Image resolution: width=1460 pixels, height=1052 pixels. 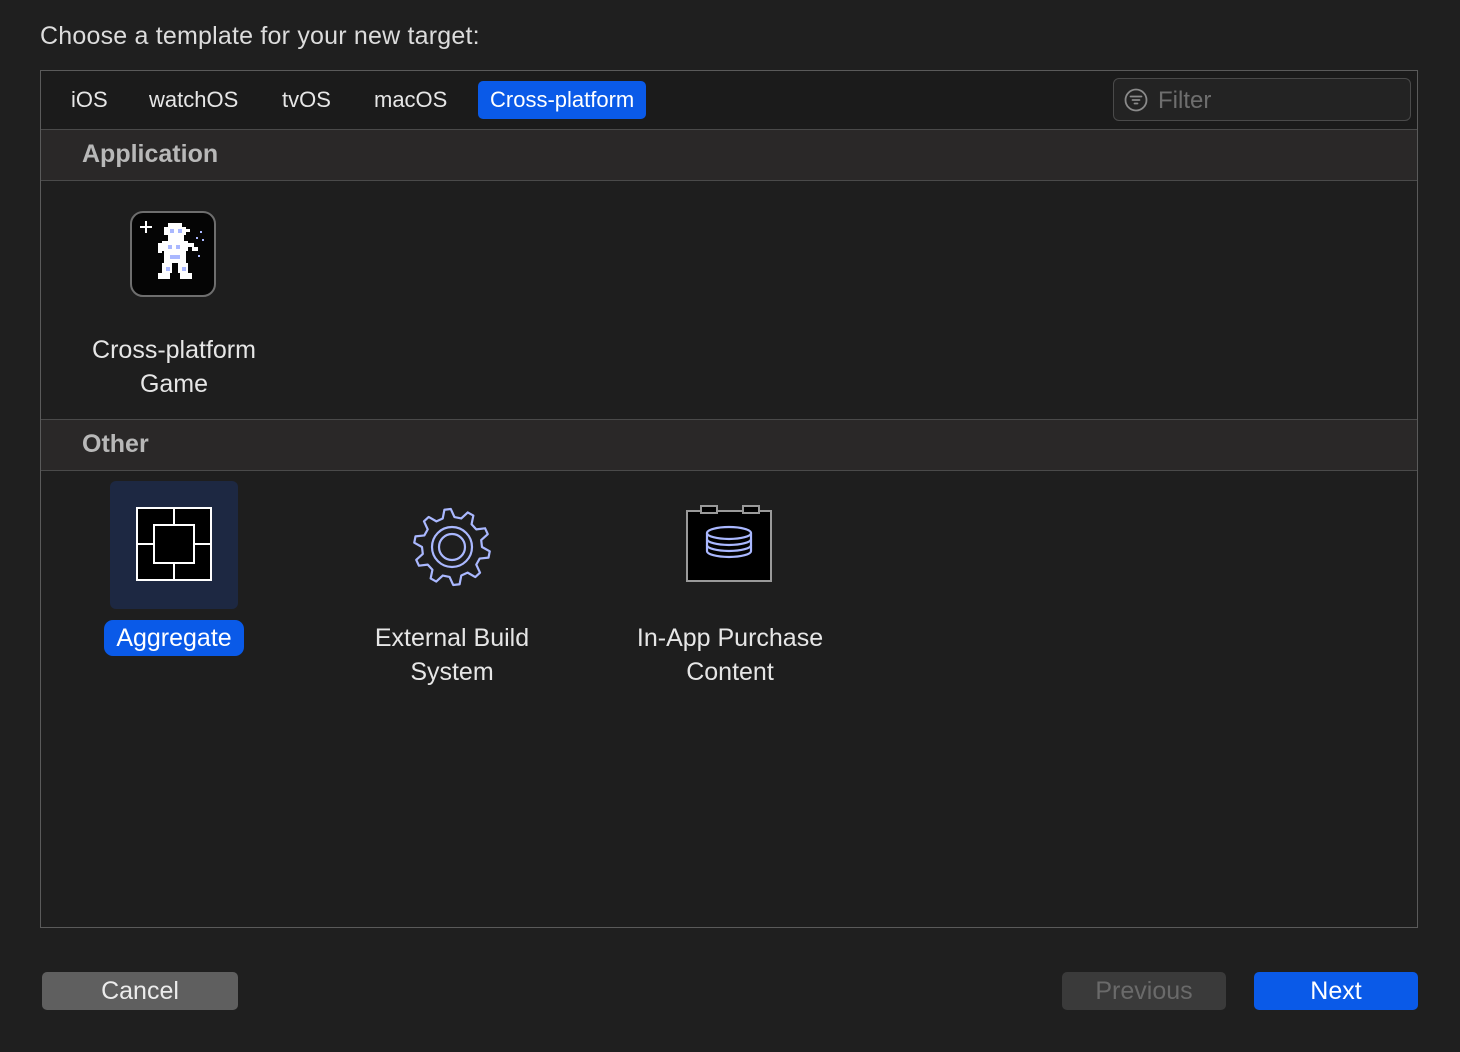 I want to click on coins-box-icon-tile, so click(x=730, y=545).